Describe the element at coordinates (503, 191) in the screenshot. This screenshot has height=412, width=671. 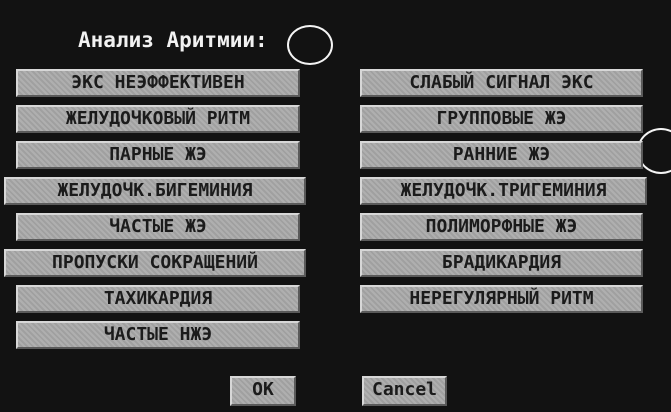
I see `option-ventricular-trigeminy-button: ЖЕЛУДОЧК.ТРИГЕМИНИЯ` at that location.